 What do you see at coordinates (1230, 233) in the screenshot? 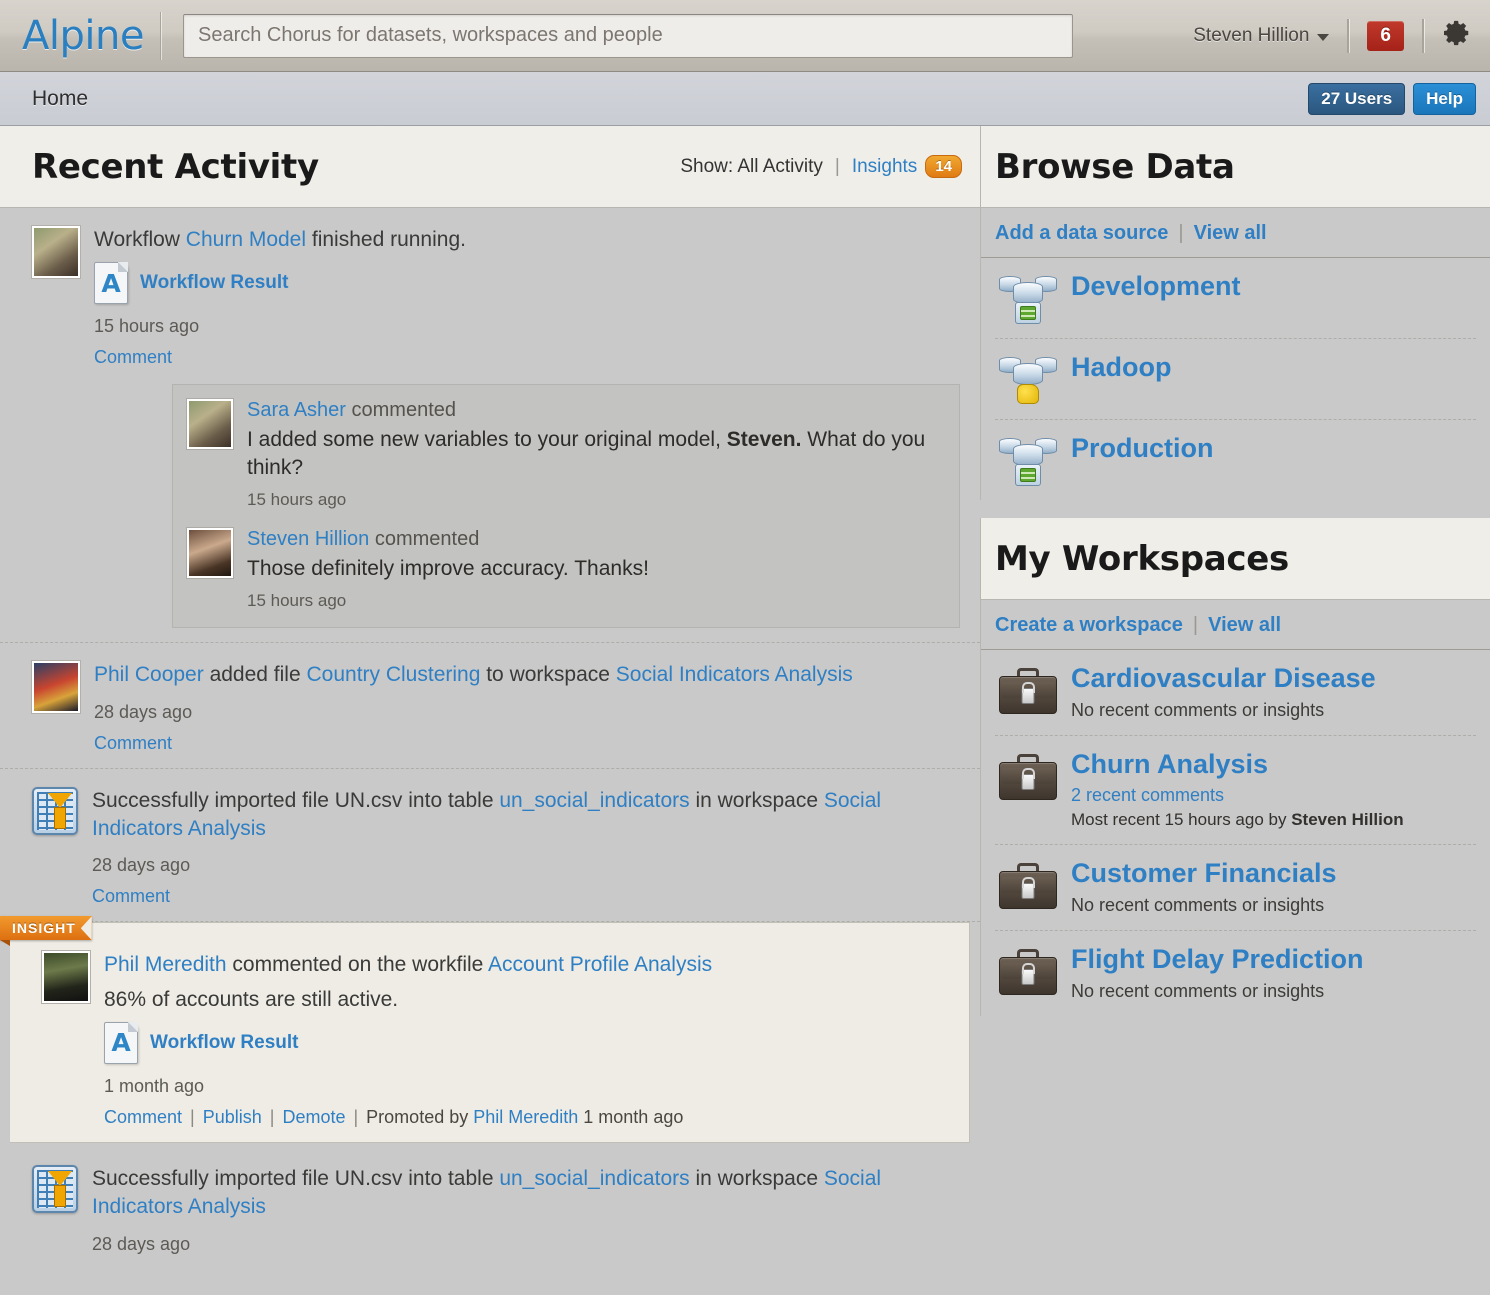
I see `view-all-data-sources-link: View all` at bounding box center [1230, 233].